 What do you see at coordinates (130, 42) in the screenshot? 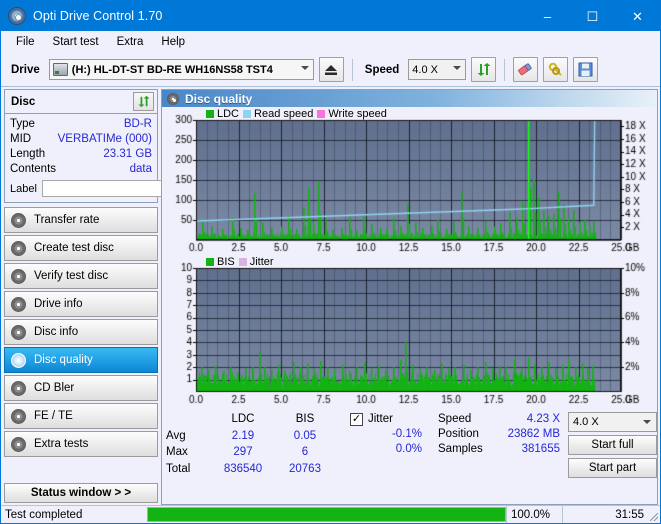
I see `menu-extra: Extra` at bounding box center [130, 42].